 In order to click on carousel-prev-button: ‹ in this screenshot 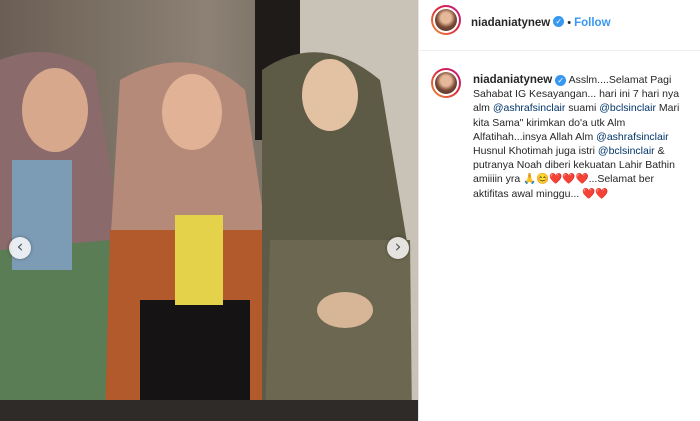, I will do `click(20, 248)`.